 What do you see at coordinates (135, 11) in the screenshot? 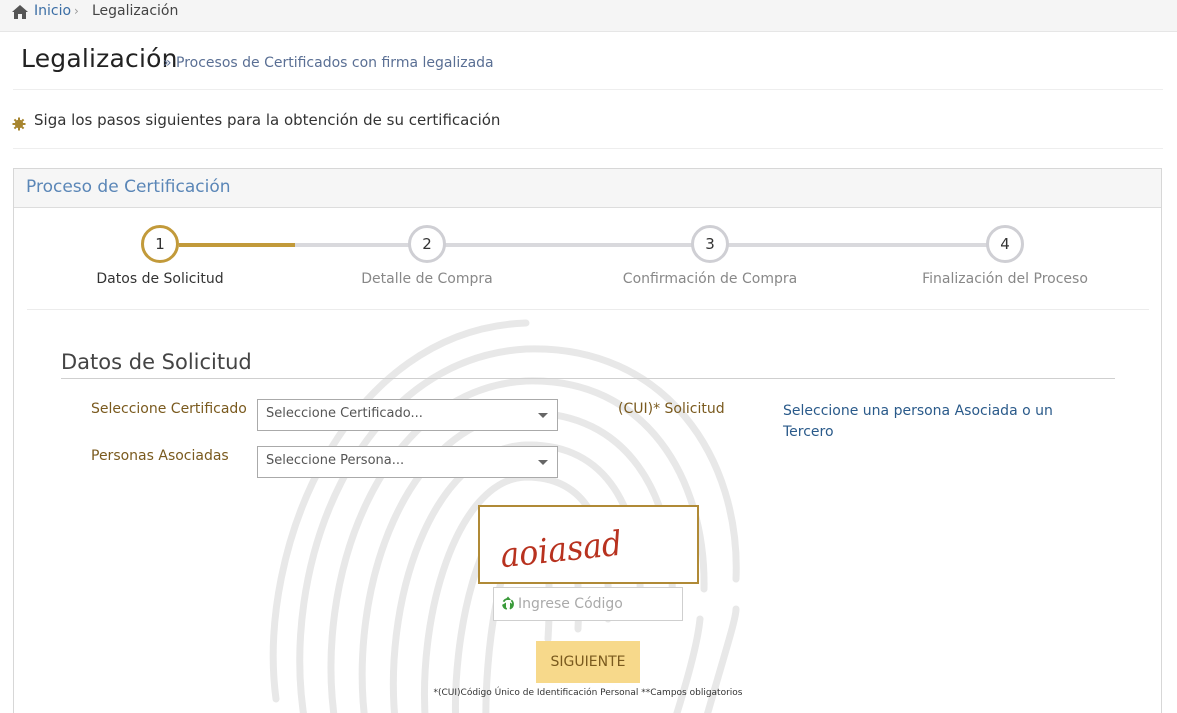
I see `breadcrumb-current: Legalización` at bounding box center [135, 11].